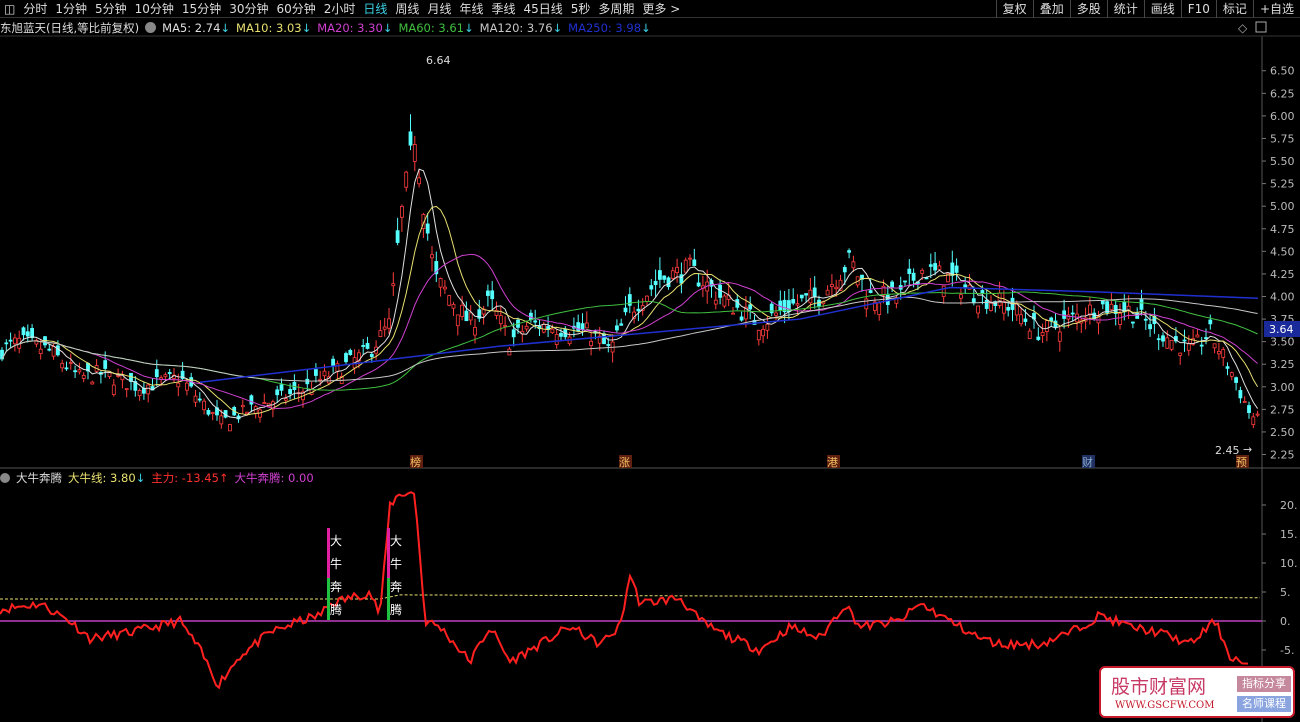 The image size is (1300, 722). Describe the element at coordinates (1165, 705) in the screenshot. I see `watermark-url: WWW.GSCFW.COM` at that location.